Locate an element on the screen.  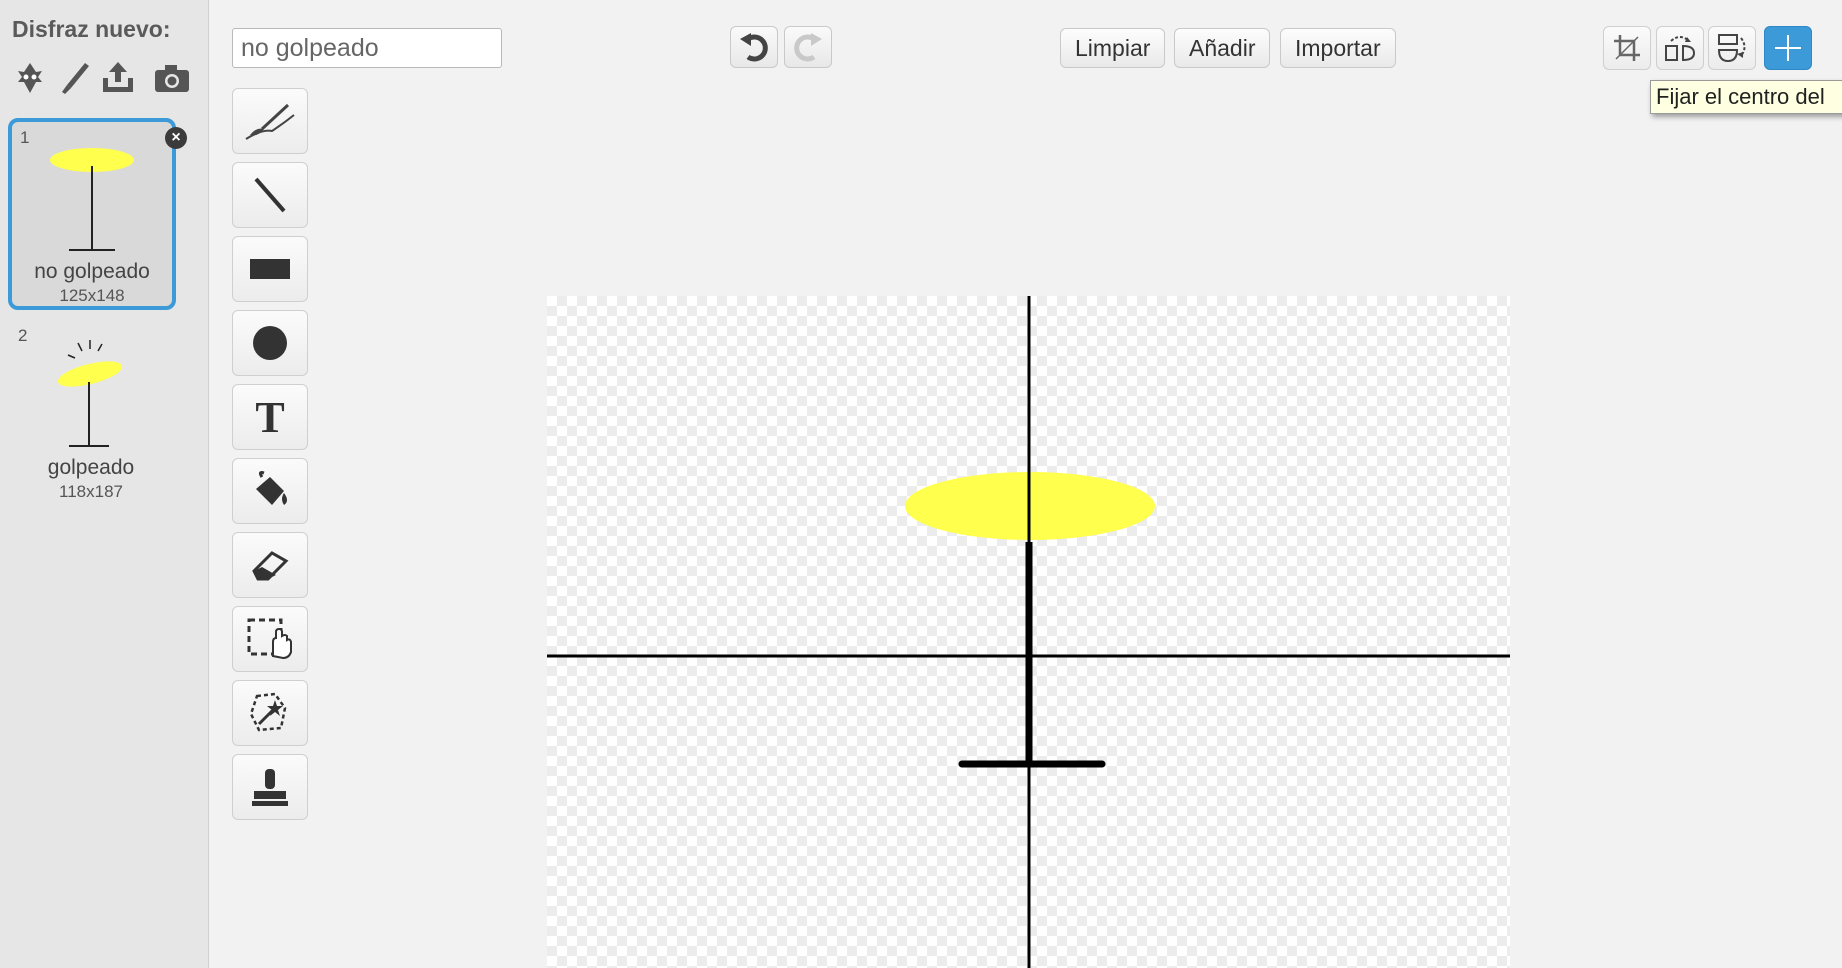
stamp-icon is located at coordinates (270, 787).